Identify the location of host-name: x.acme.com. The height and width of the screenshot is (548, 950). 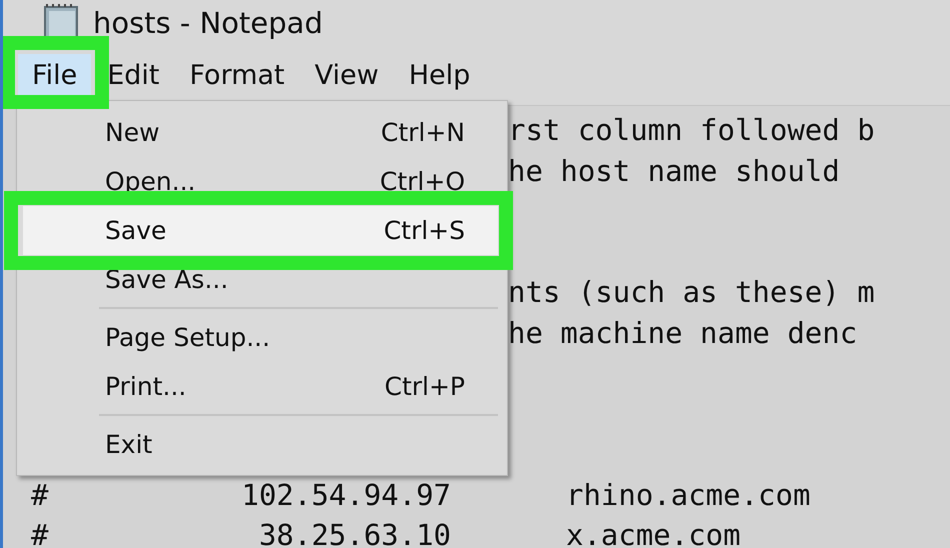
(653, 533).